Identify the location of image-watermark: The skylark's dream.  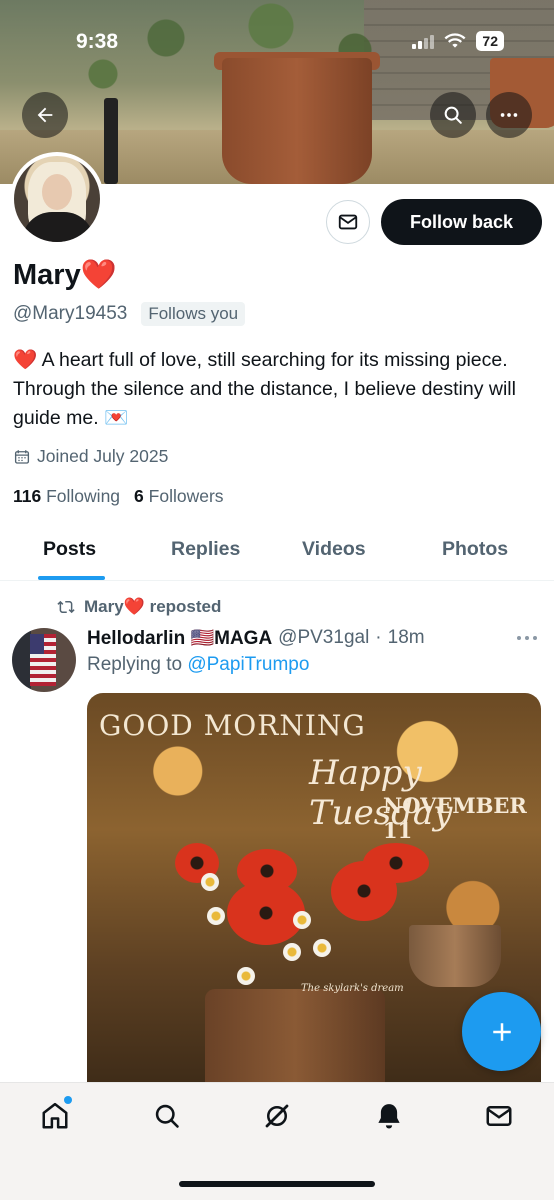
(352, 988).